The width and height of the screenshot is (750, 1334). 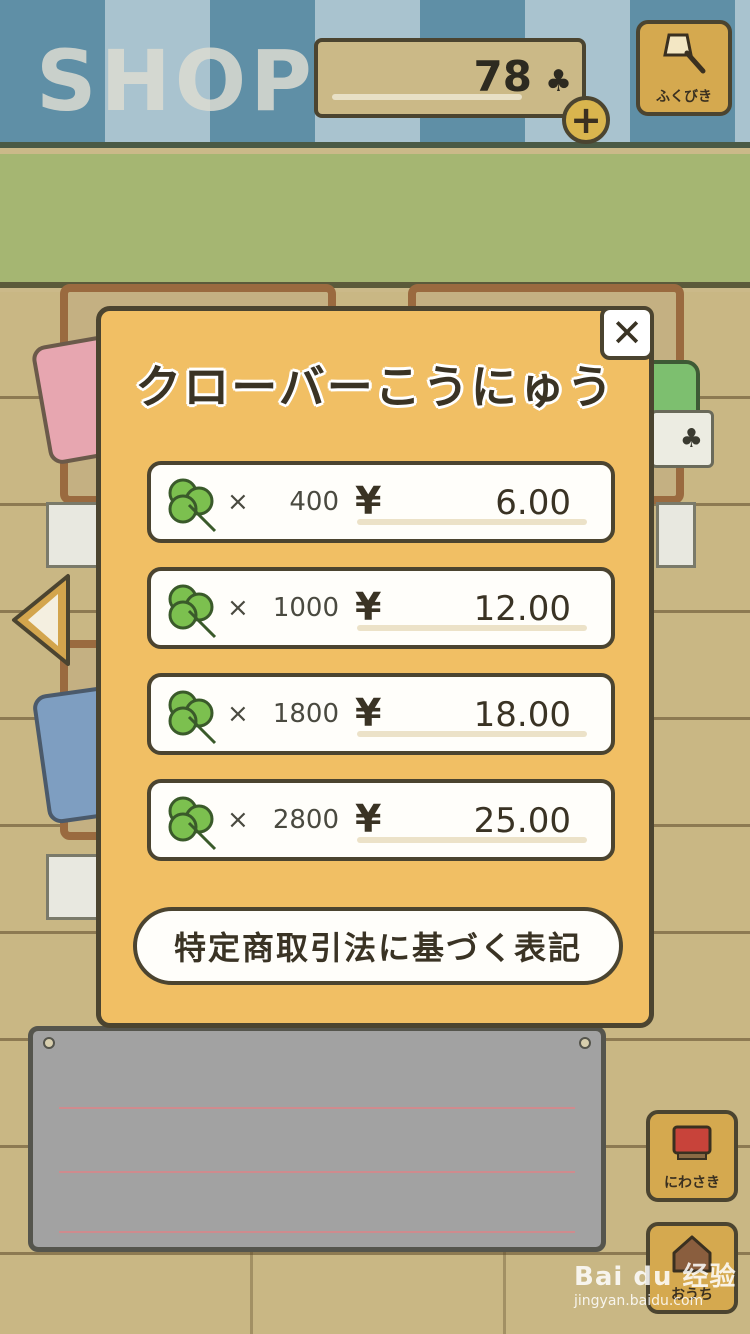 What do you see at coordinates (314, 502) in the screenshot?
I see `pack-quantity: 400` at bounding box center [314, 502].